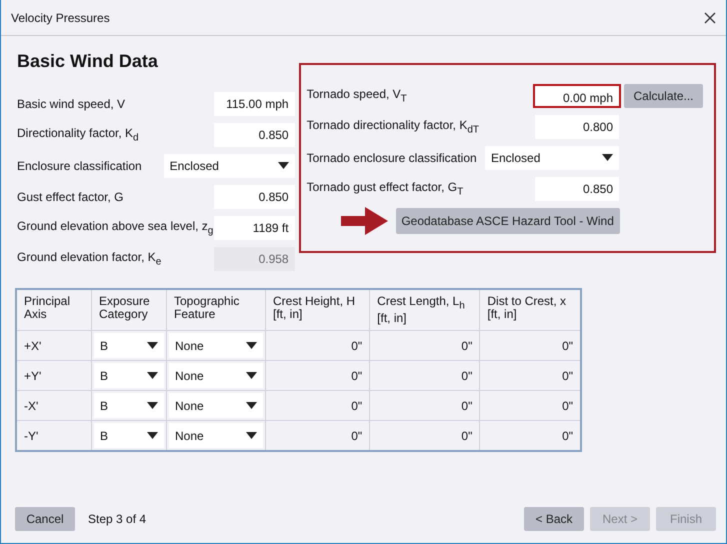  I want to click on field-label: Tornado directionality factor, K$_{dT}$, so click(393, 127).